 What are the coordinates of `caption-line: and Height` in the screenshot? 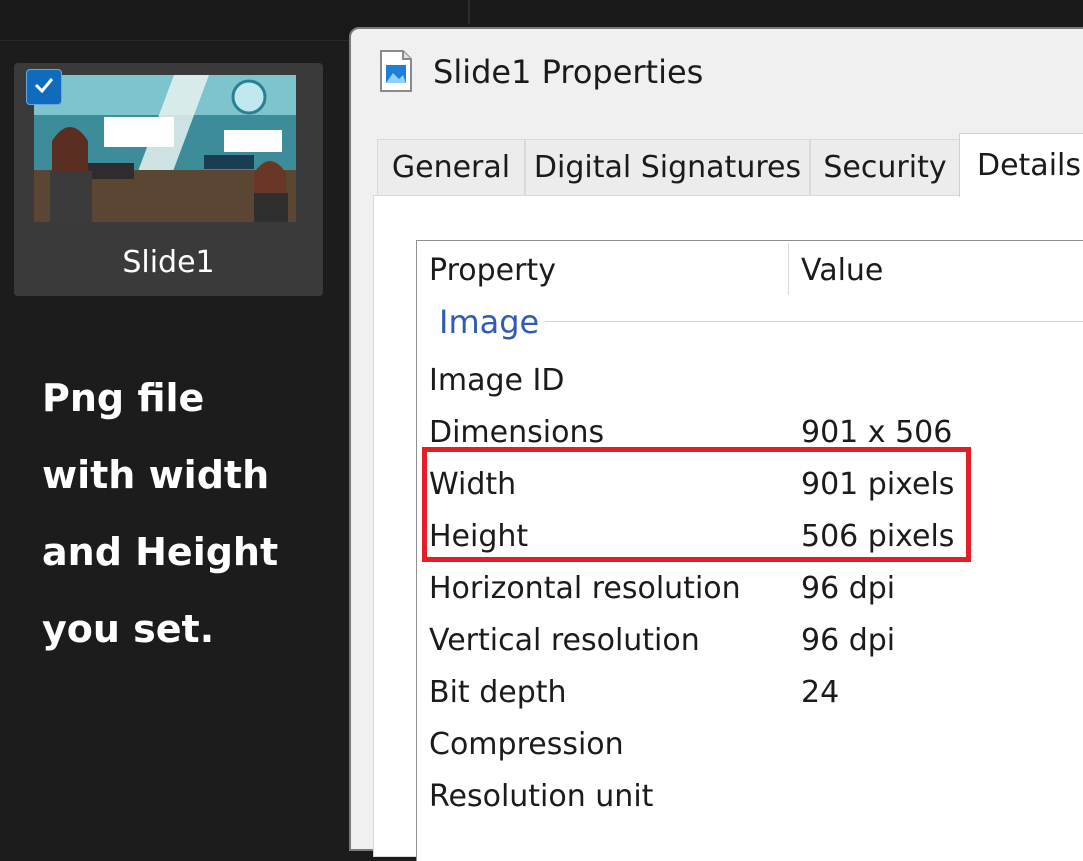 It's located at (160, 552).